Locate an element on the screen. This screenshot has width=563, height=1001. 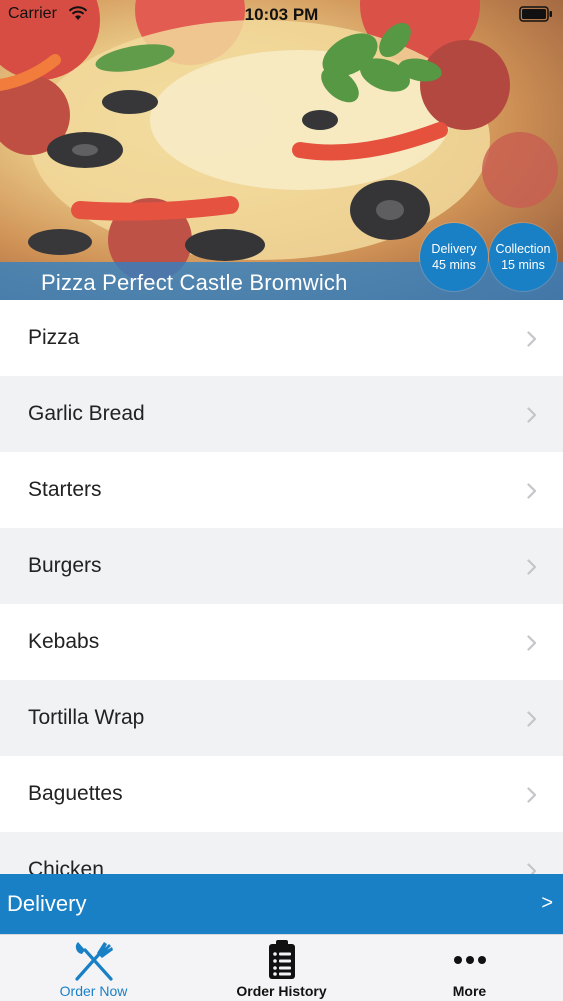
tab-label: Order History is located at coordinates (281, 991).